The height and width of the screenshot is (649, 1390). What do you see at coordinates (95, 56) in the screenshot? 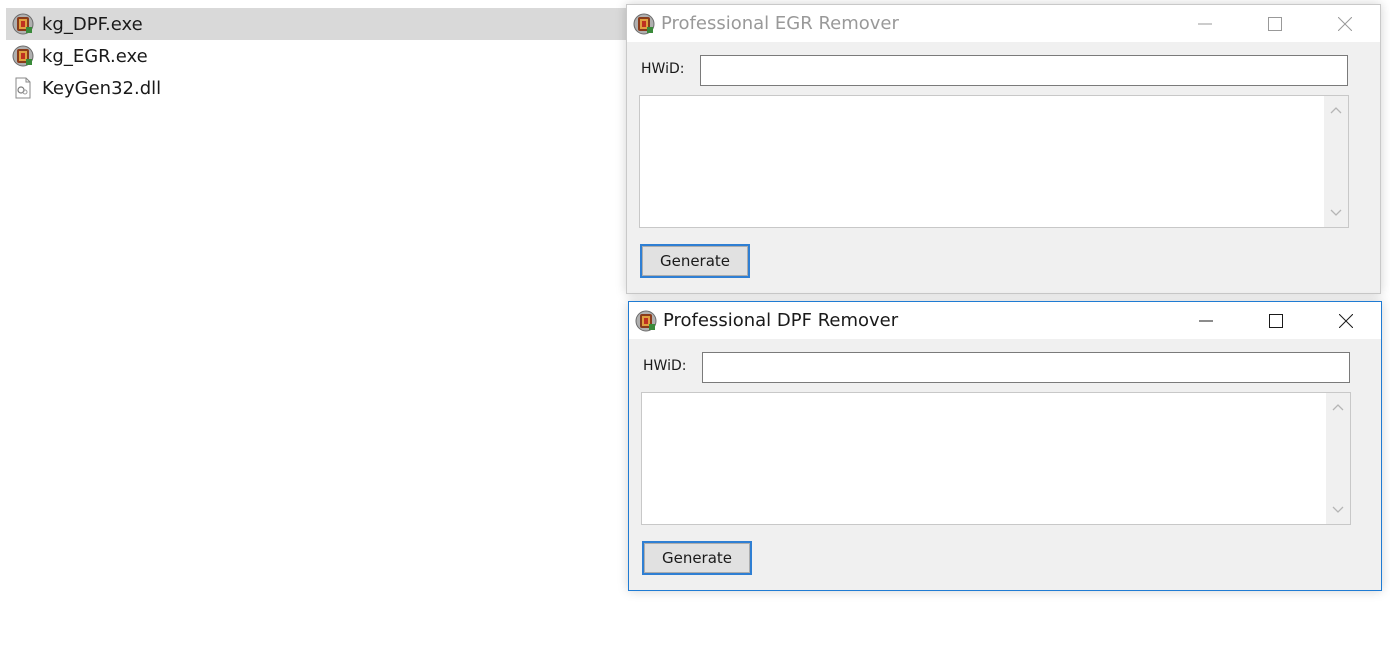
I see `file-name: kg_EGR.exe` at bounding box center [95, 56].